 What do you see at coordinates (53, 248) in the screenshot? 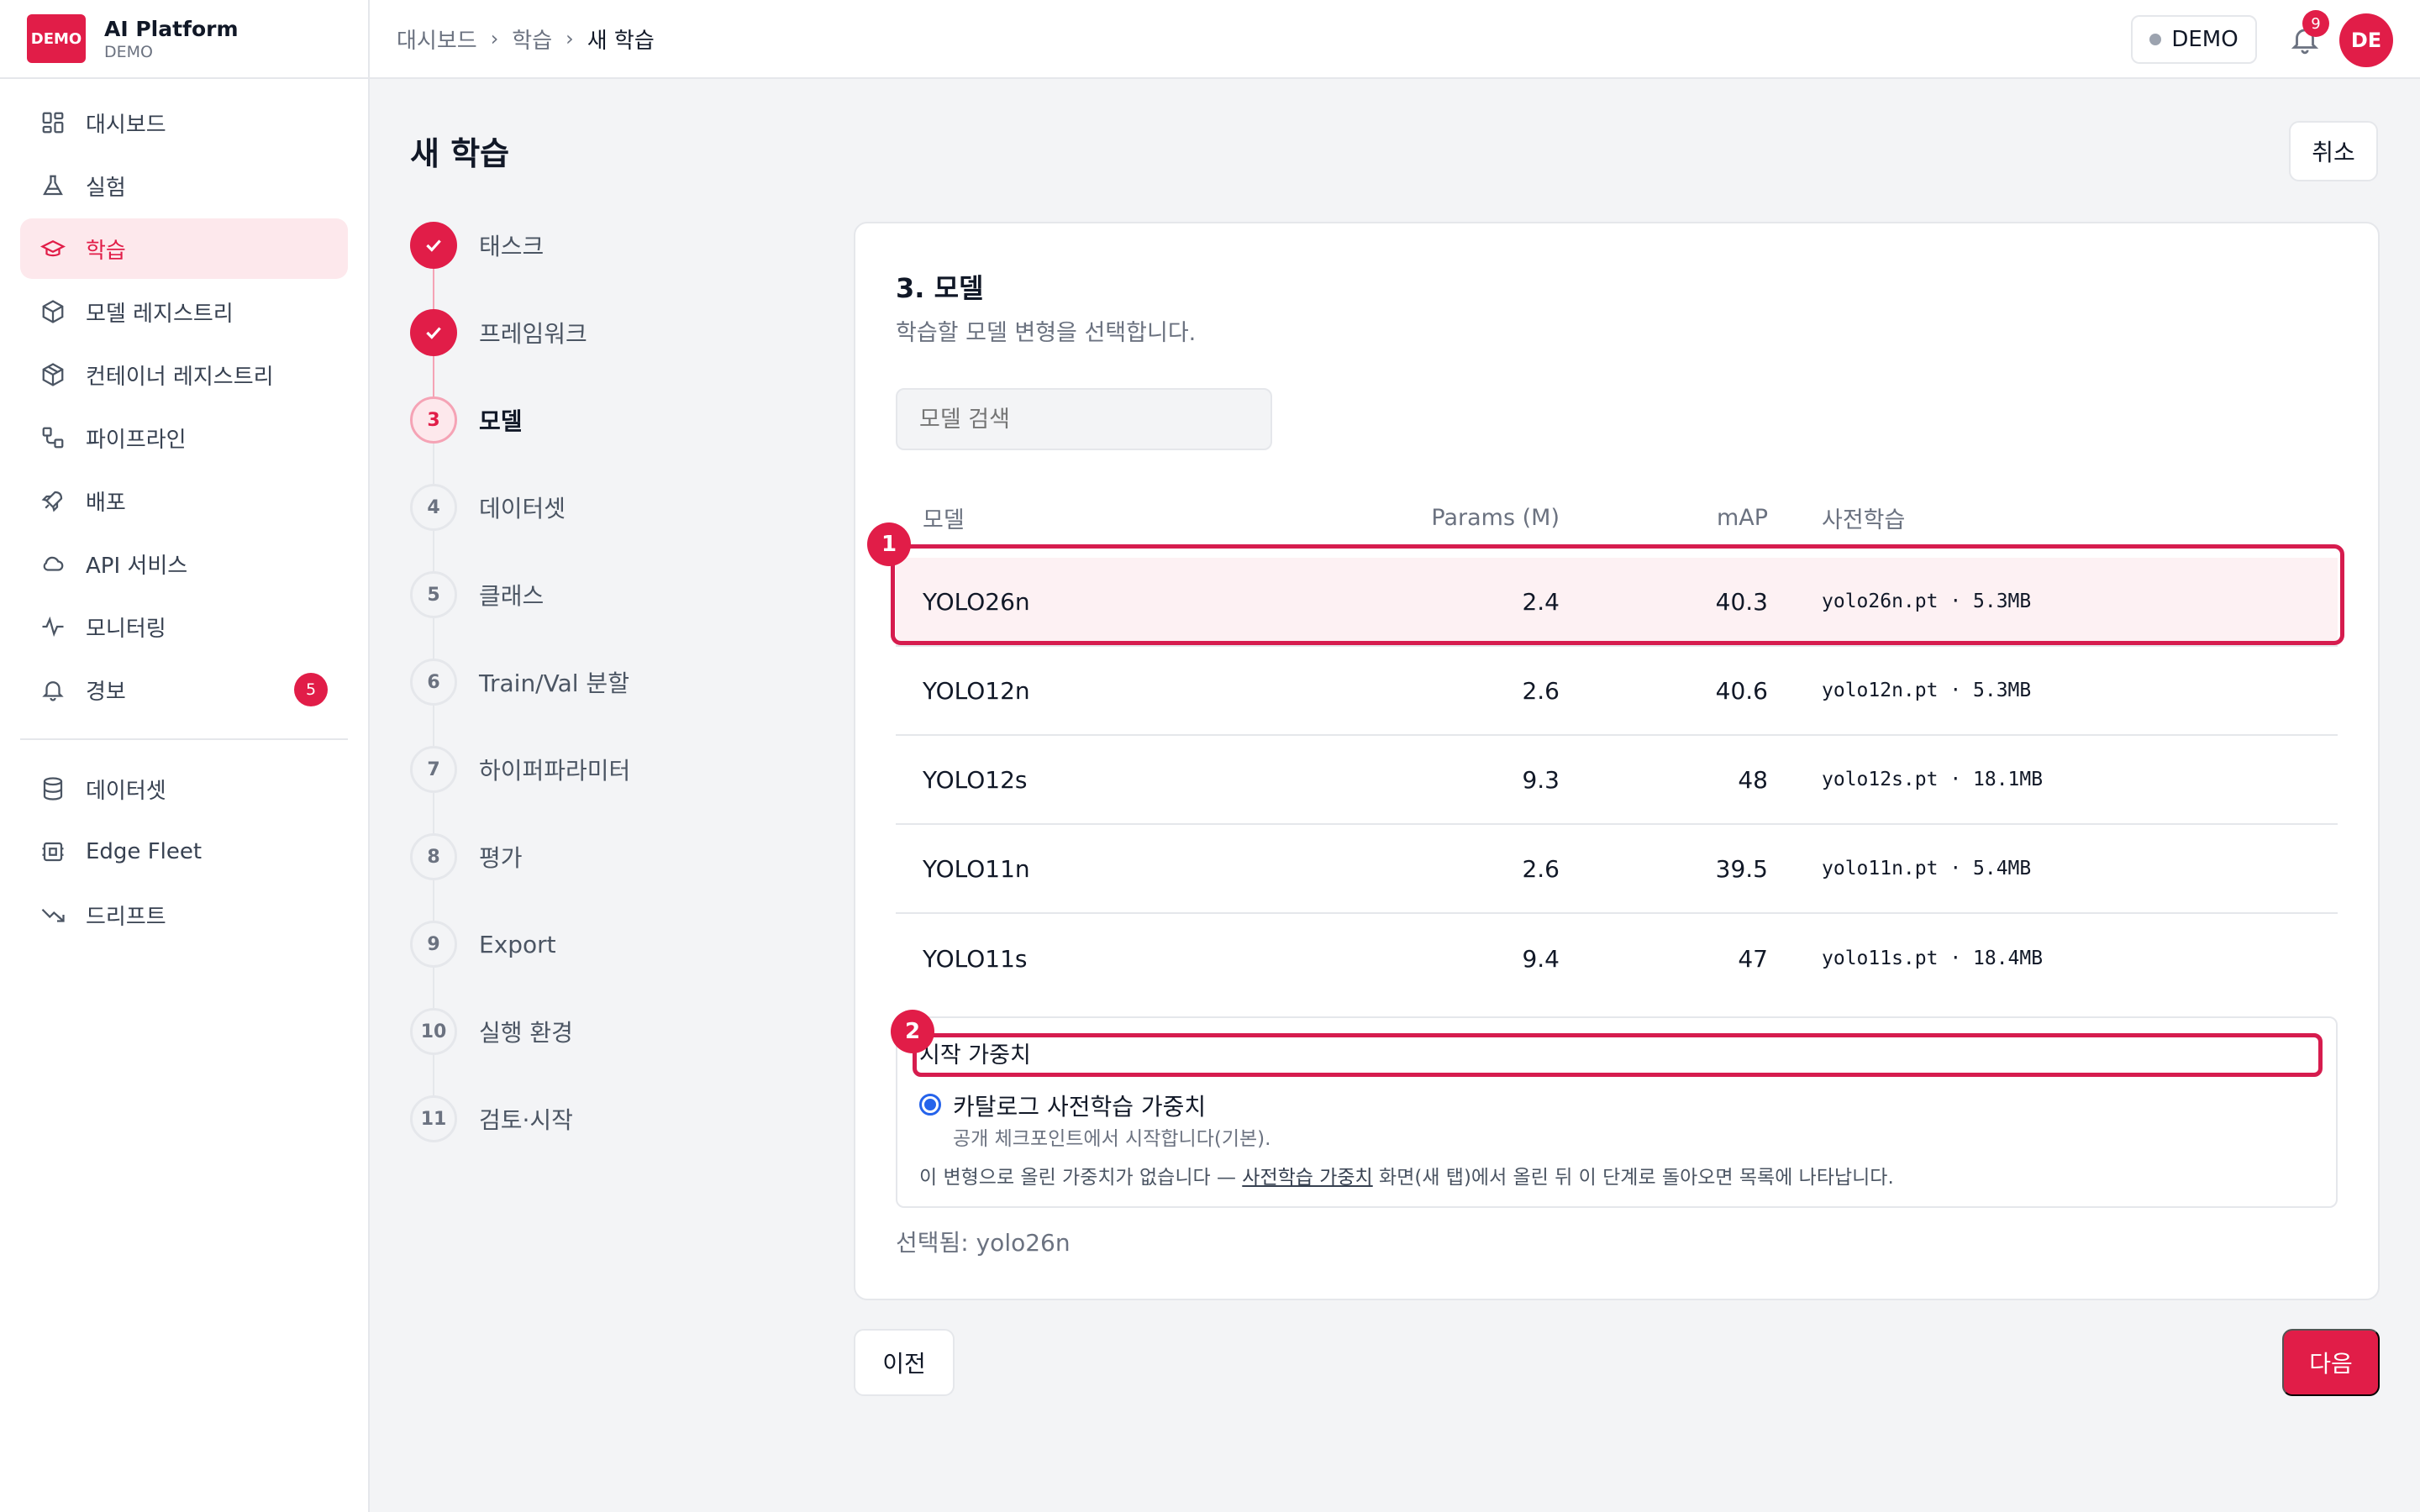
I see `graduation-cap-icon` at bounding box center [53, 248].